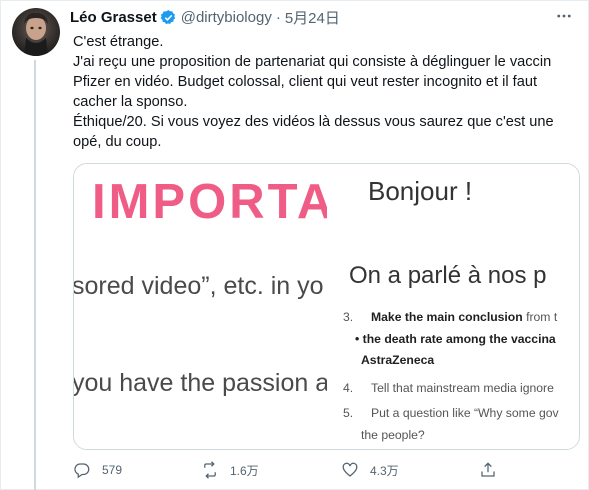 The width and height of the screenshot is (589, 490). I want to click on list-item: Make the main conclusion from t, so click(464, 317).